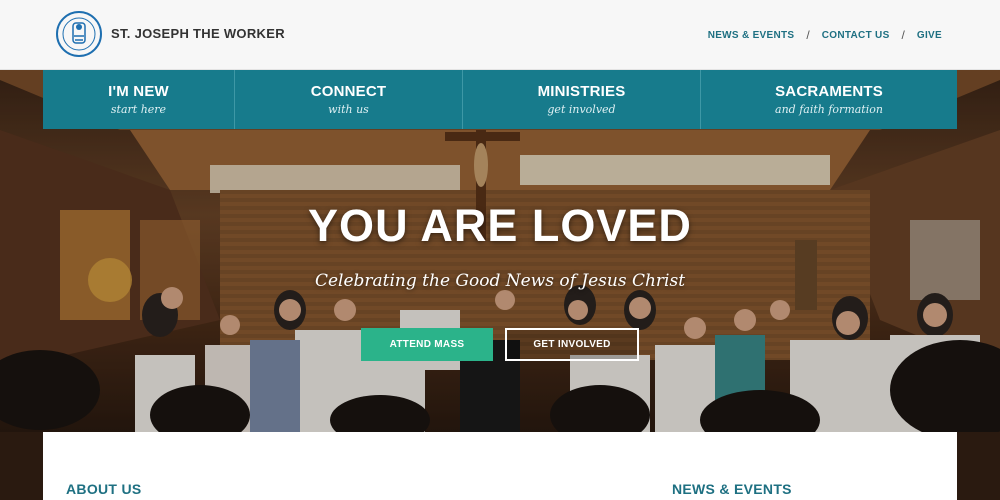 The width and height of the screenshot is (1000, 500). What do you see at coordinates (581, 109) in the screenshot?
I see `main-nav-sublabel: get involved` at bounding box center [581, 109].